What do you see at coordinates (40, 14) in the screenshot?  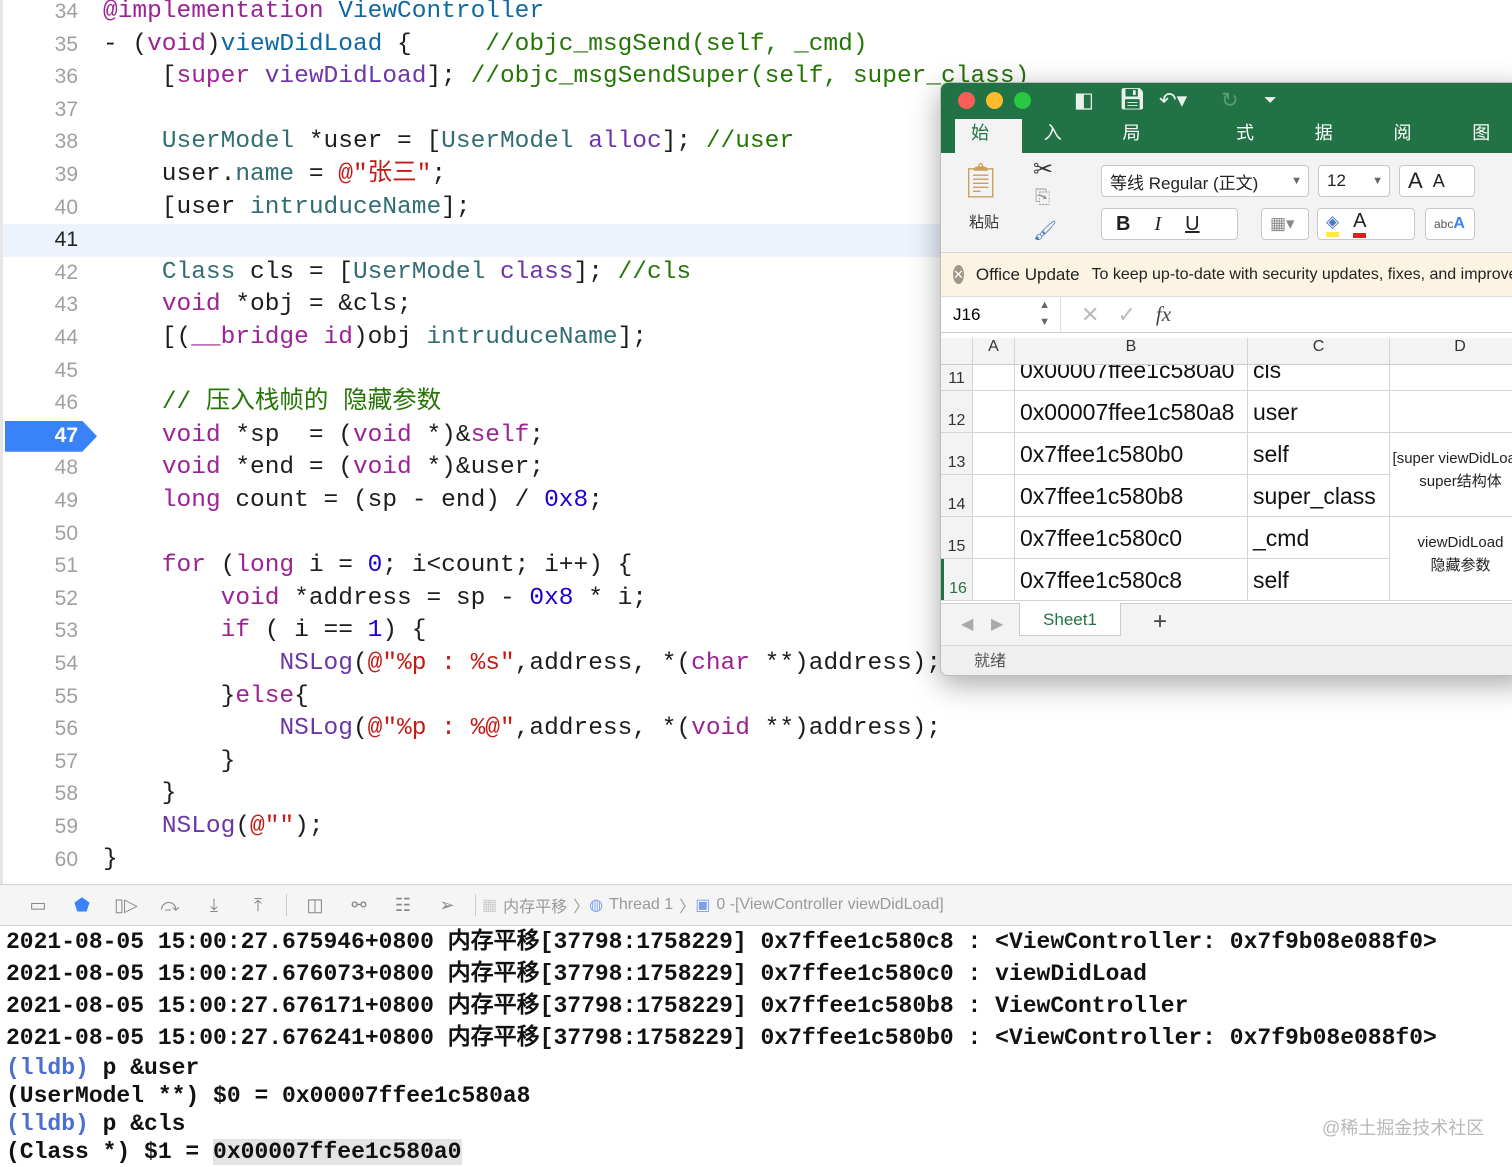 I see `line-number: 34` at bounding box center [40, 14].